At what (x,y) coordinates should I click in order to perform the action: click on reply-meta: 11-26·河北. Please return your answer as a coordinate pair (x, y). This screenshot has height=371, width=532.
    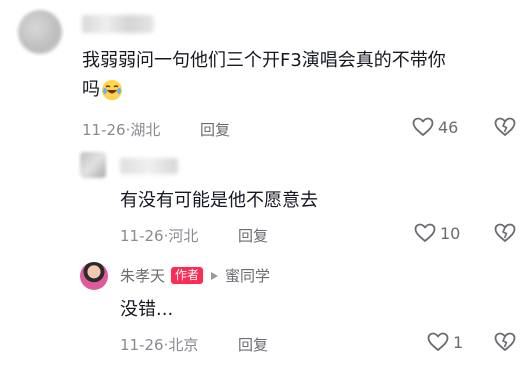
    Looking at the image, I should click on (159, 236).